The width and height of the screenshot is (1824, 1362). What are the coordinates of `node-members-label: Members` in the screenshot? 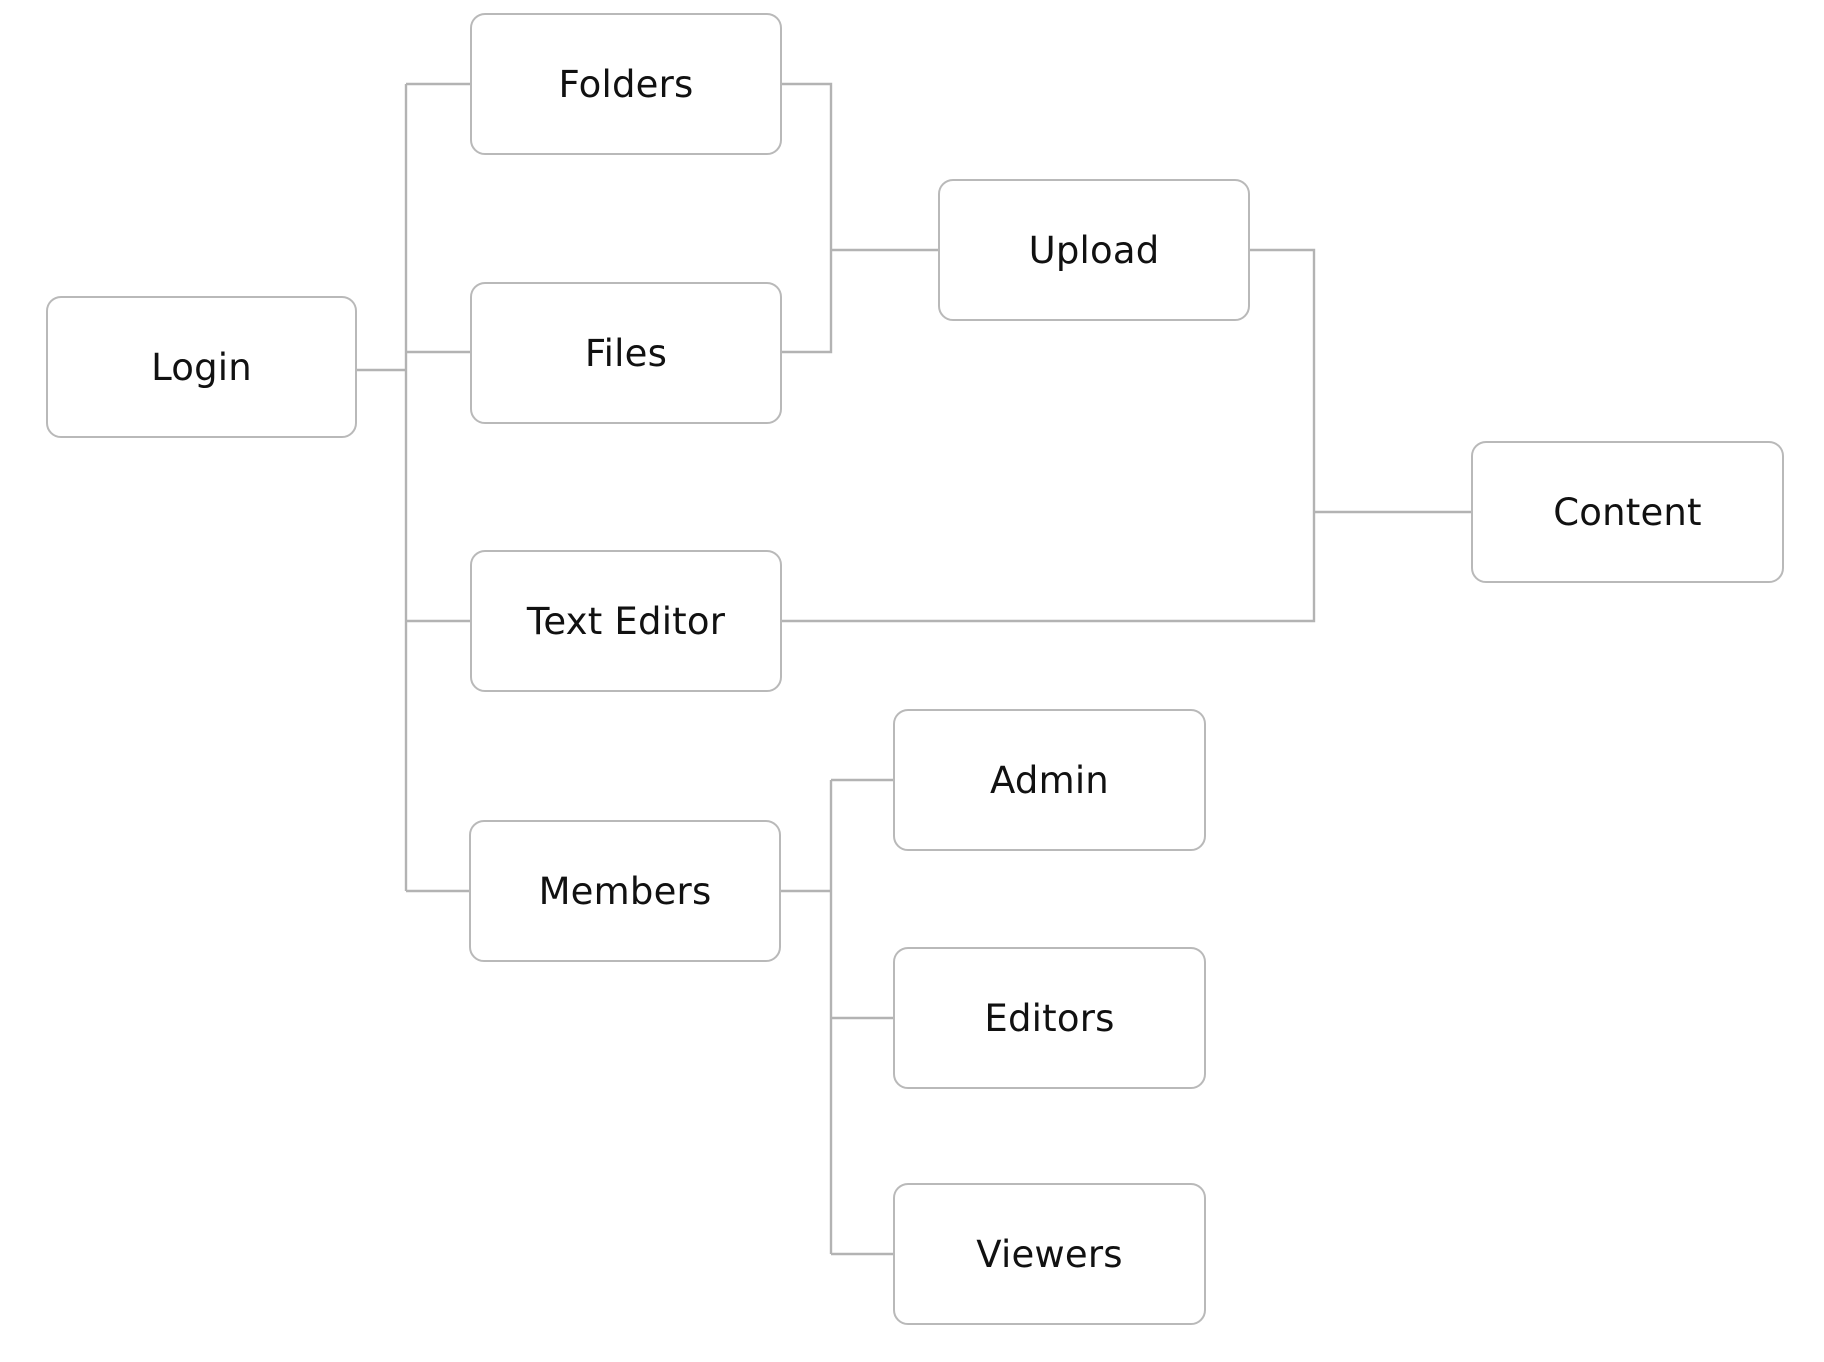 It's located at (625, 891).